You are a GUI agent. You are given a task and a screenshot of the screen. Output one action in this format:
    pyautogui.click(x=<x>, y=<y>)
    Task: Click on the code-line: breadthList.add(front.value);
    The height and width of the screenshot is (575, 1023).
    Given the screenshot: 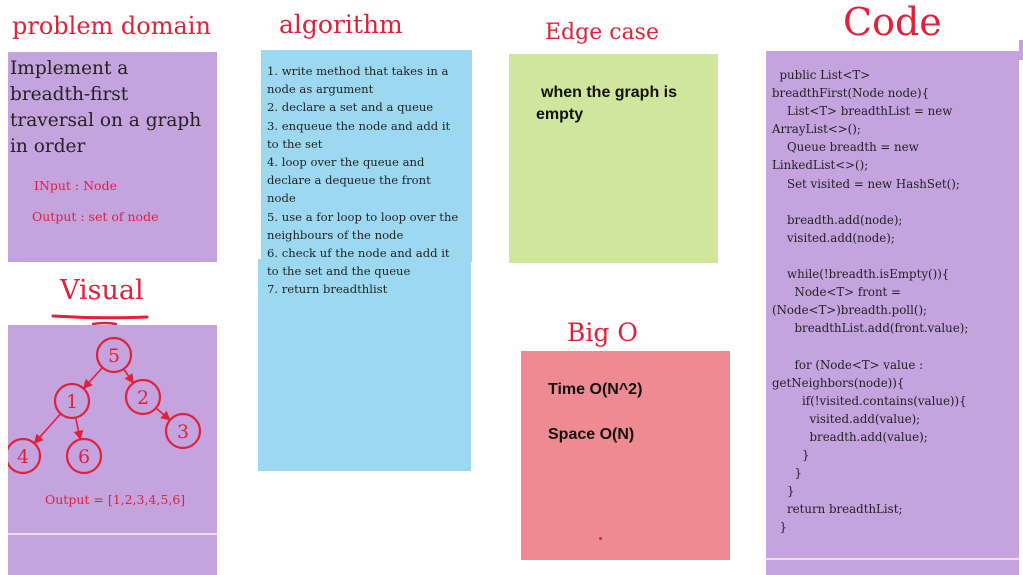 What is the action you would take?
    pyautogui.click(x=870, y=328)
    